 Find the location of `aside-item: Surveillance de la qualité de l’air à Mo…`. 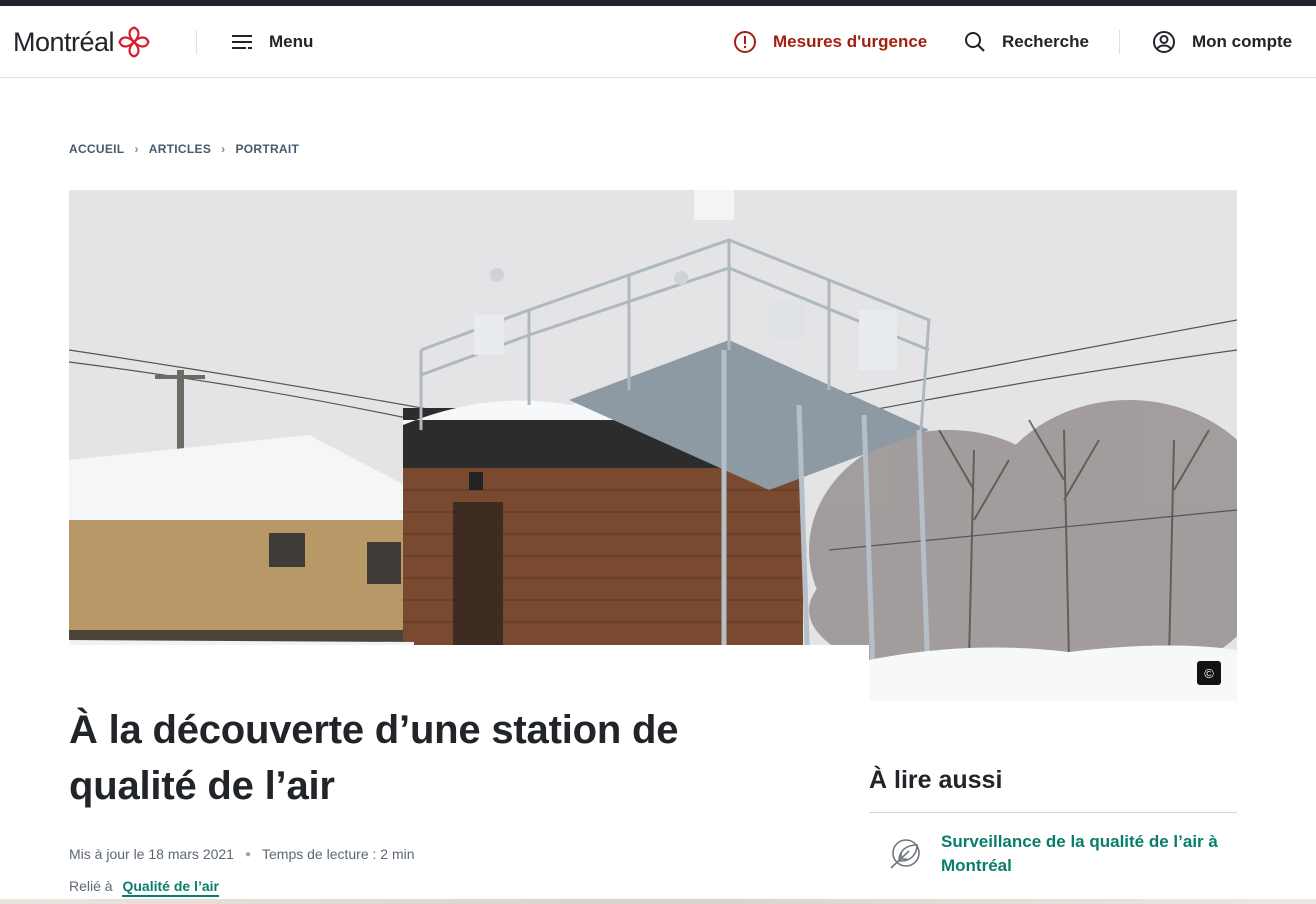

aside-item: Surveillance de la qualité de l’air à Mo… is located at coordinates (1062, 854).